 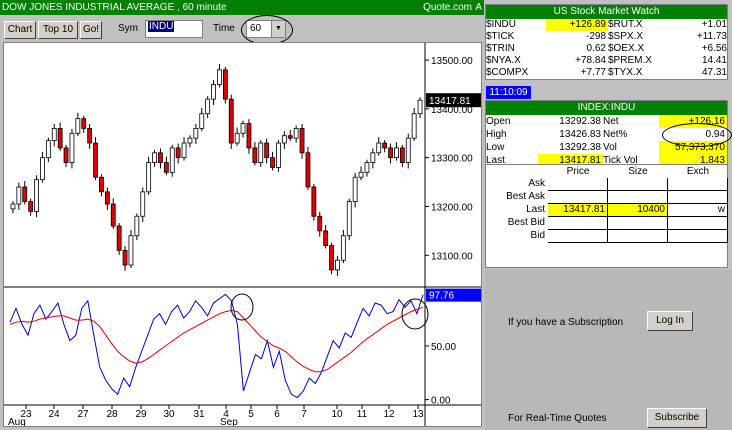 I want to click on quote-size: 10400, so click(x=638, y=210).